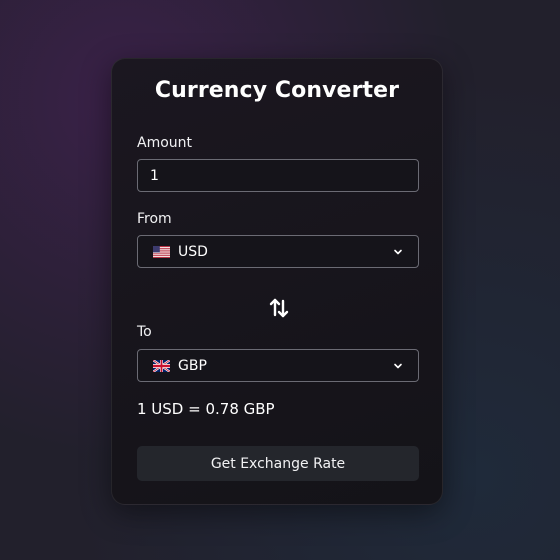  What do you see at coordinates (277, 90) in the screenshot?
I see `page-title: Currency Converter` at bounding box center [277, 90].